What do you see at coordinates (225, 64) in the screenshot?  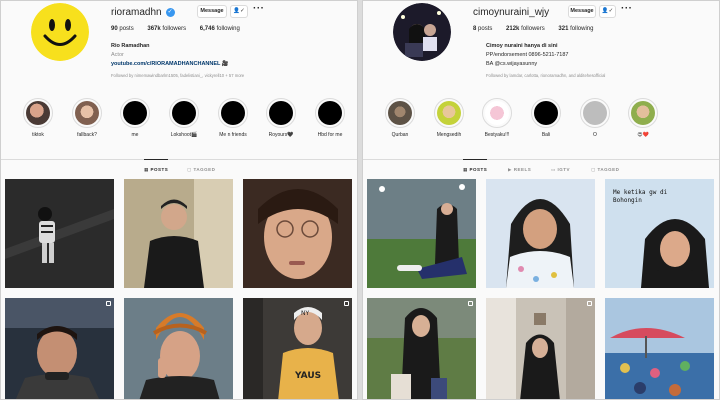 I see `channel-emoji: 🎥` at bounding box center [225, 64].